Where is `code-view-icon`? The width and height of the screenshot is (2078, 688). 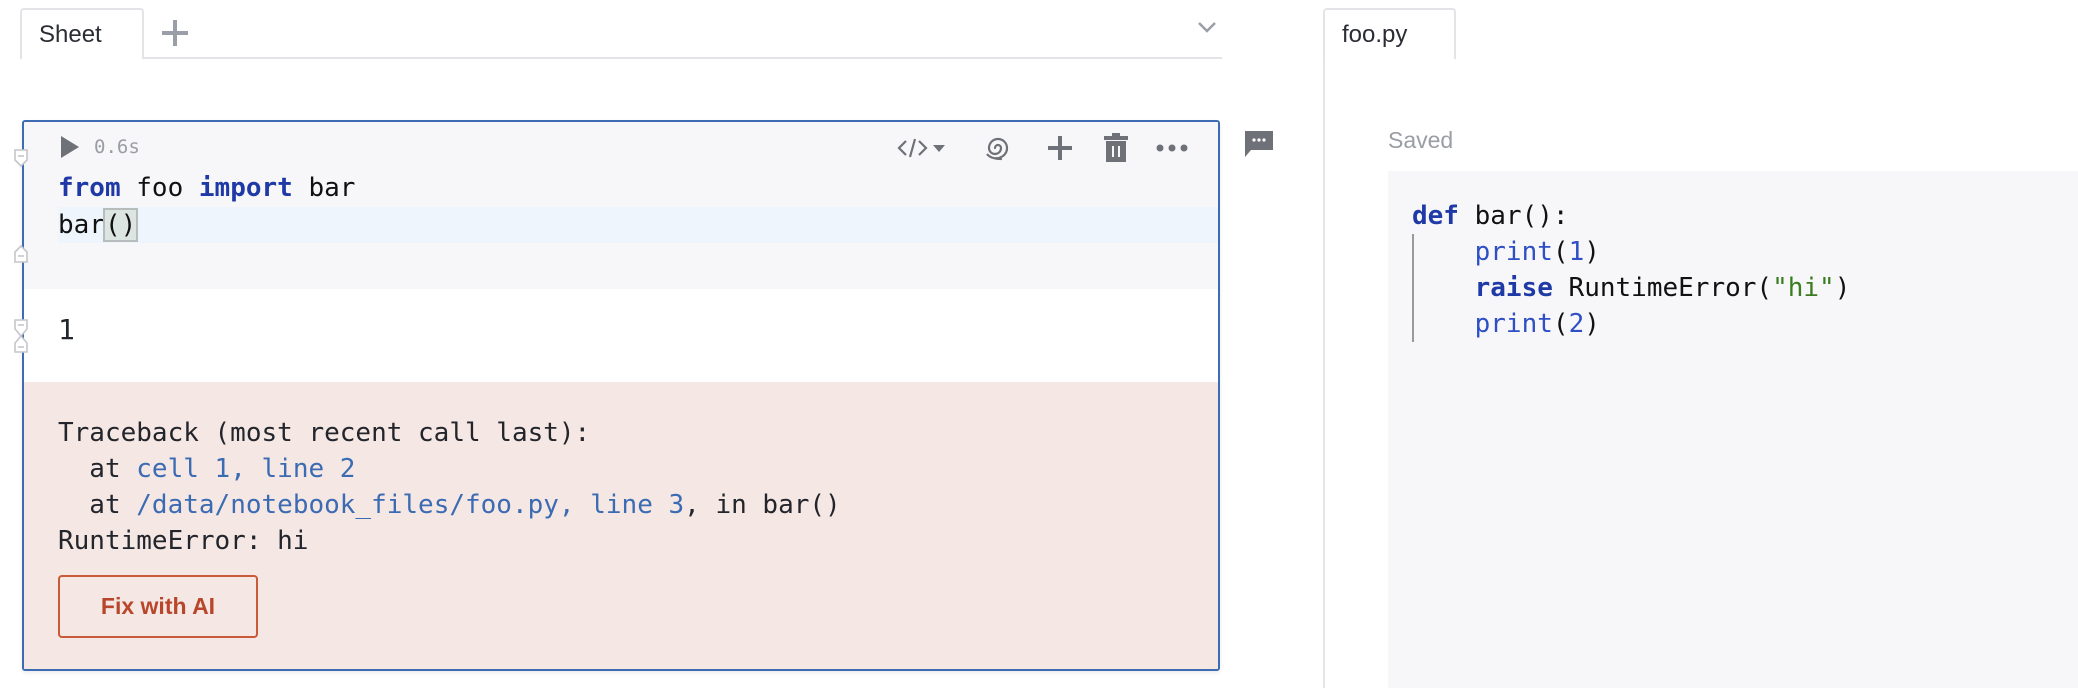 code-view-icon is located at coordinates (921, 148).